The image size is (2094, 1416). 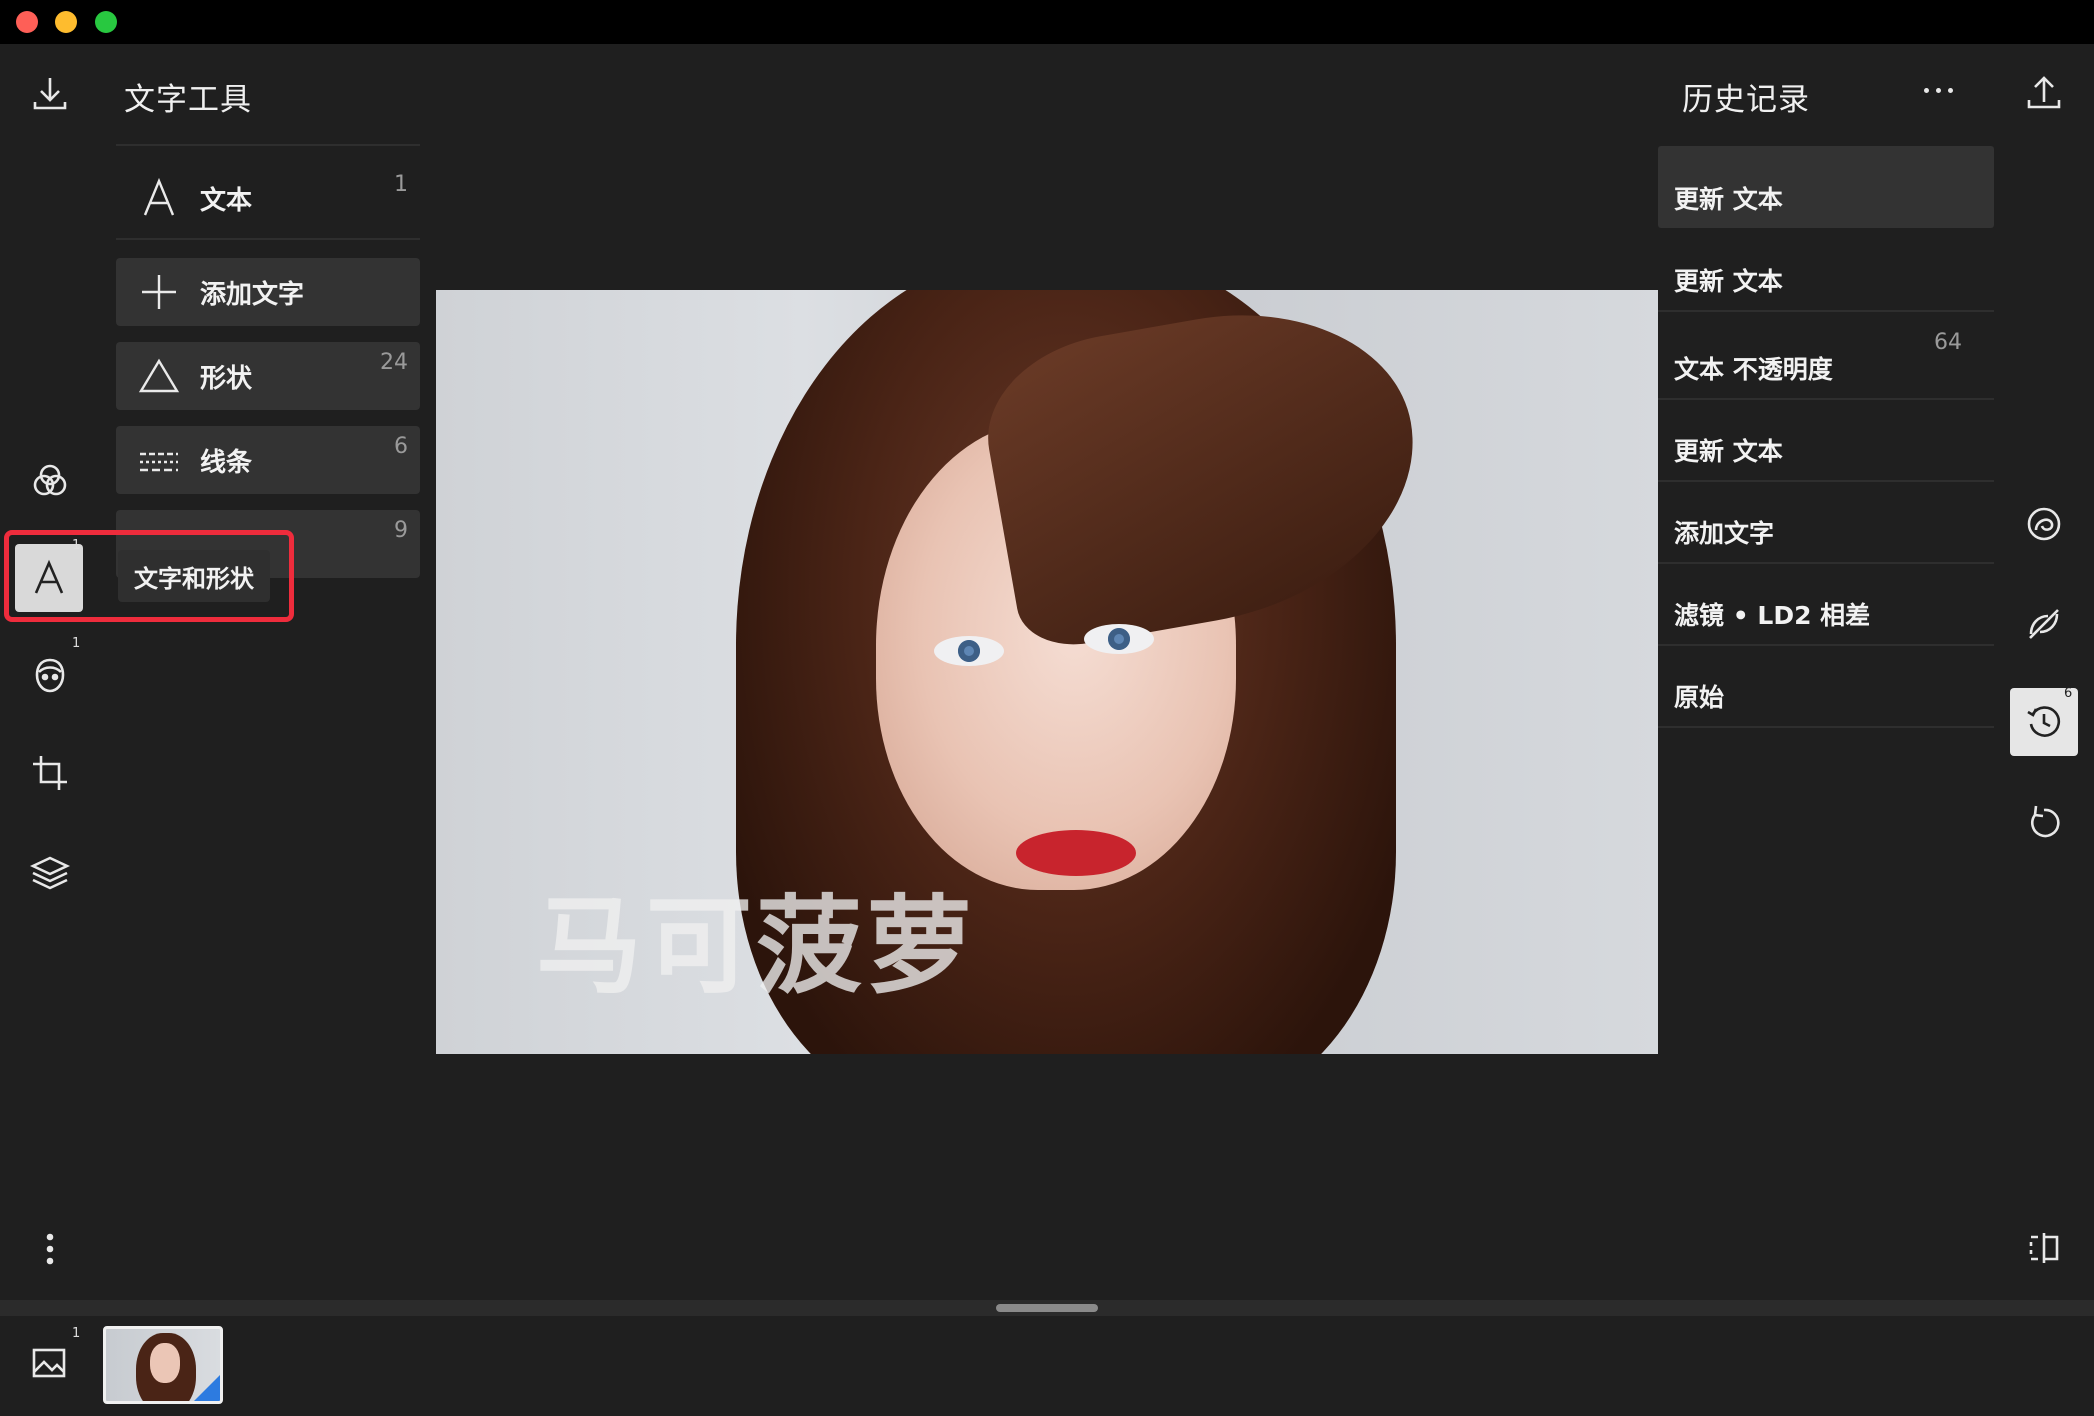 What do you see at coordinates (207, 1388) in the screenshot?
I see `thumbnail-selected-corner` at bounding box center [207, 1388].